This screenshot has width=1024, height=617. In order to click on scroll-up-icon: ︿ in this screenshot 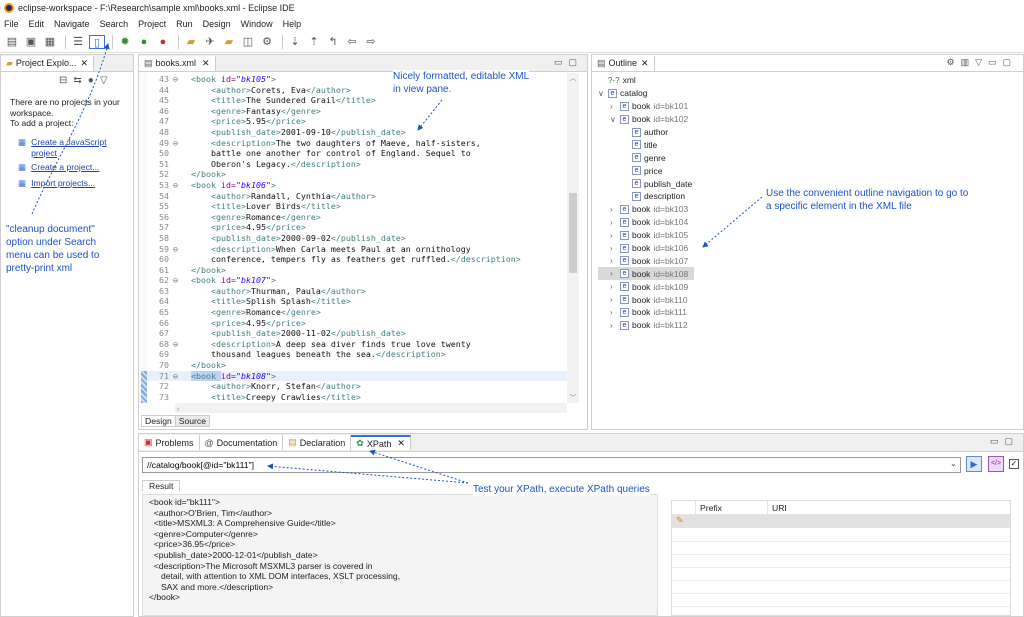, I will do `click(573, 78)`.